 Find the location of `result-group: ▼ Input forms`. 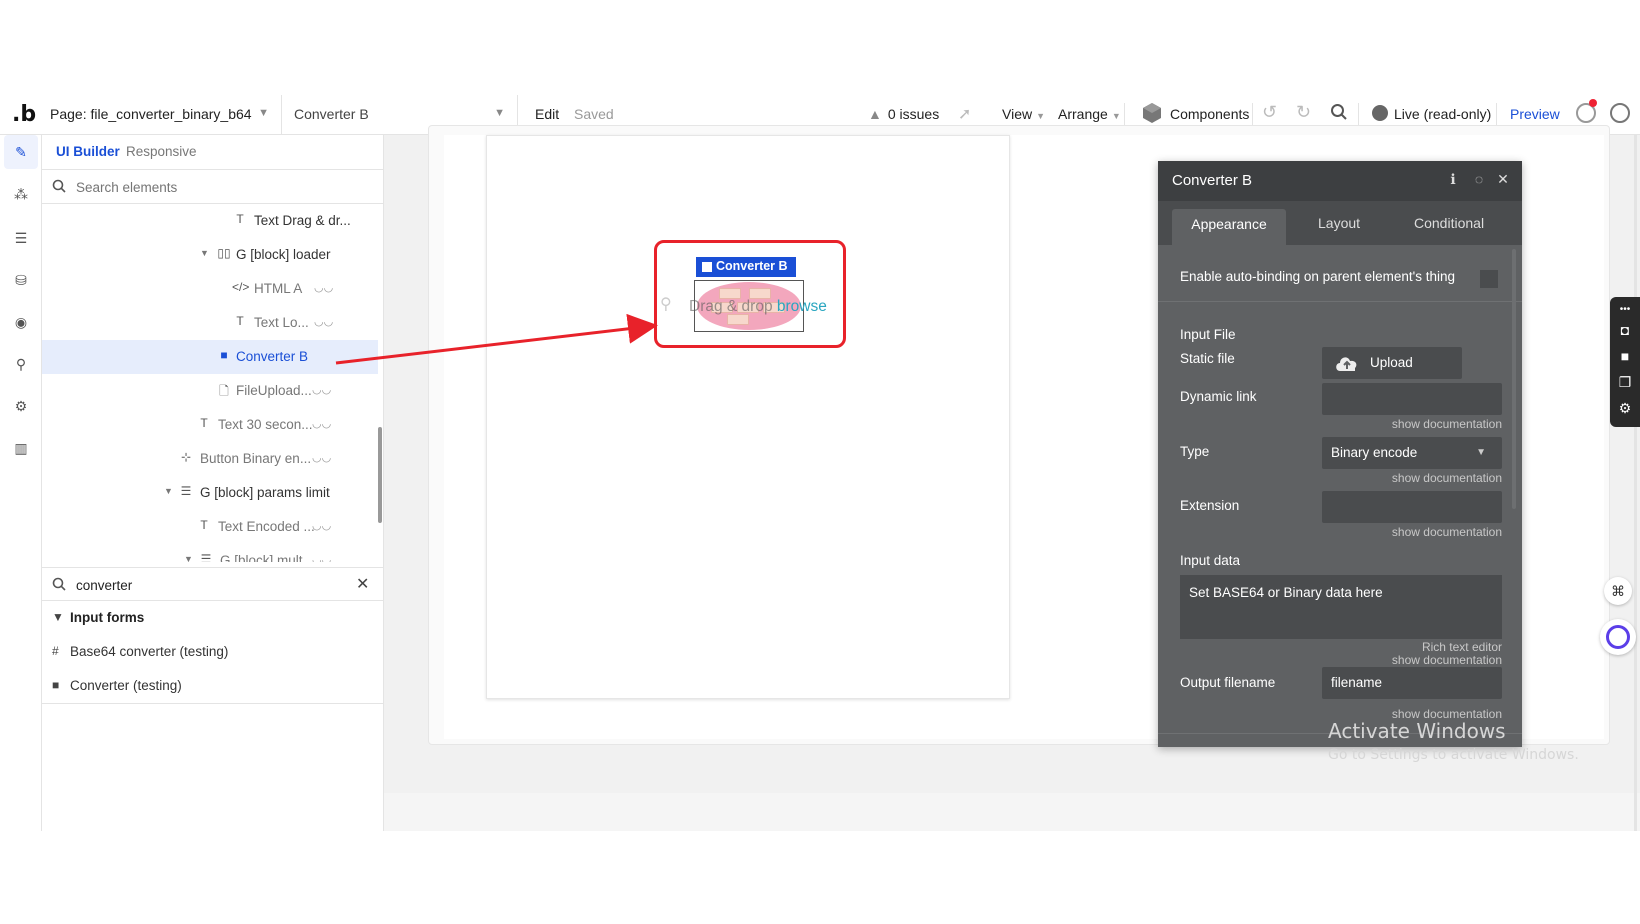

result-group: ▼ Input forms is located at coordinates (213, 618).